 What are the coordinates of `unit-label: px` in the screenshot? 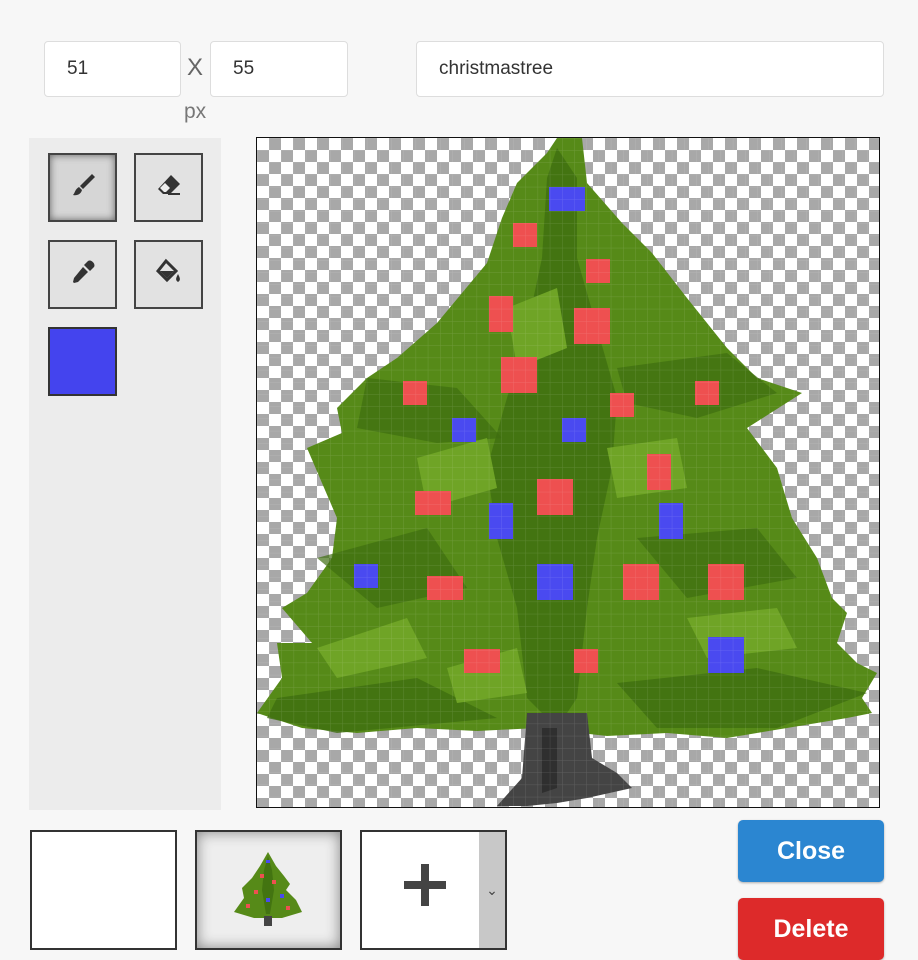 It's located at (195, 111).